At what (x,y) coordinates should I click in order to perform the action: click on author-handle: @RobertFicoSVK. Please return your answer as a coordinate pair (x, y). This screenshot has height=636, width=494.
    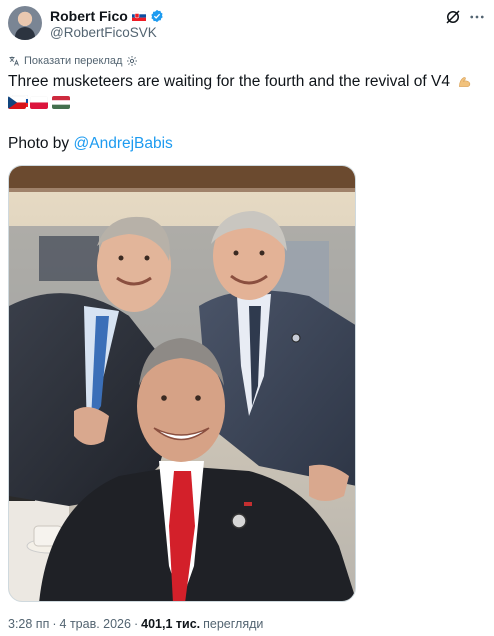
    Looking at the image, I should click on (107, 32).